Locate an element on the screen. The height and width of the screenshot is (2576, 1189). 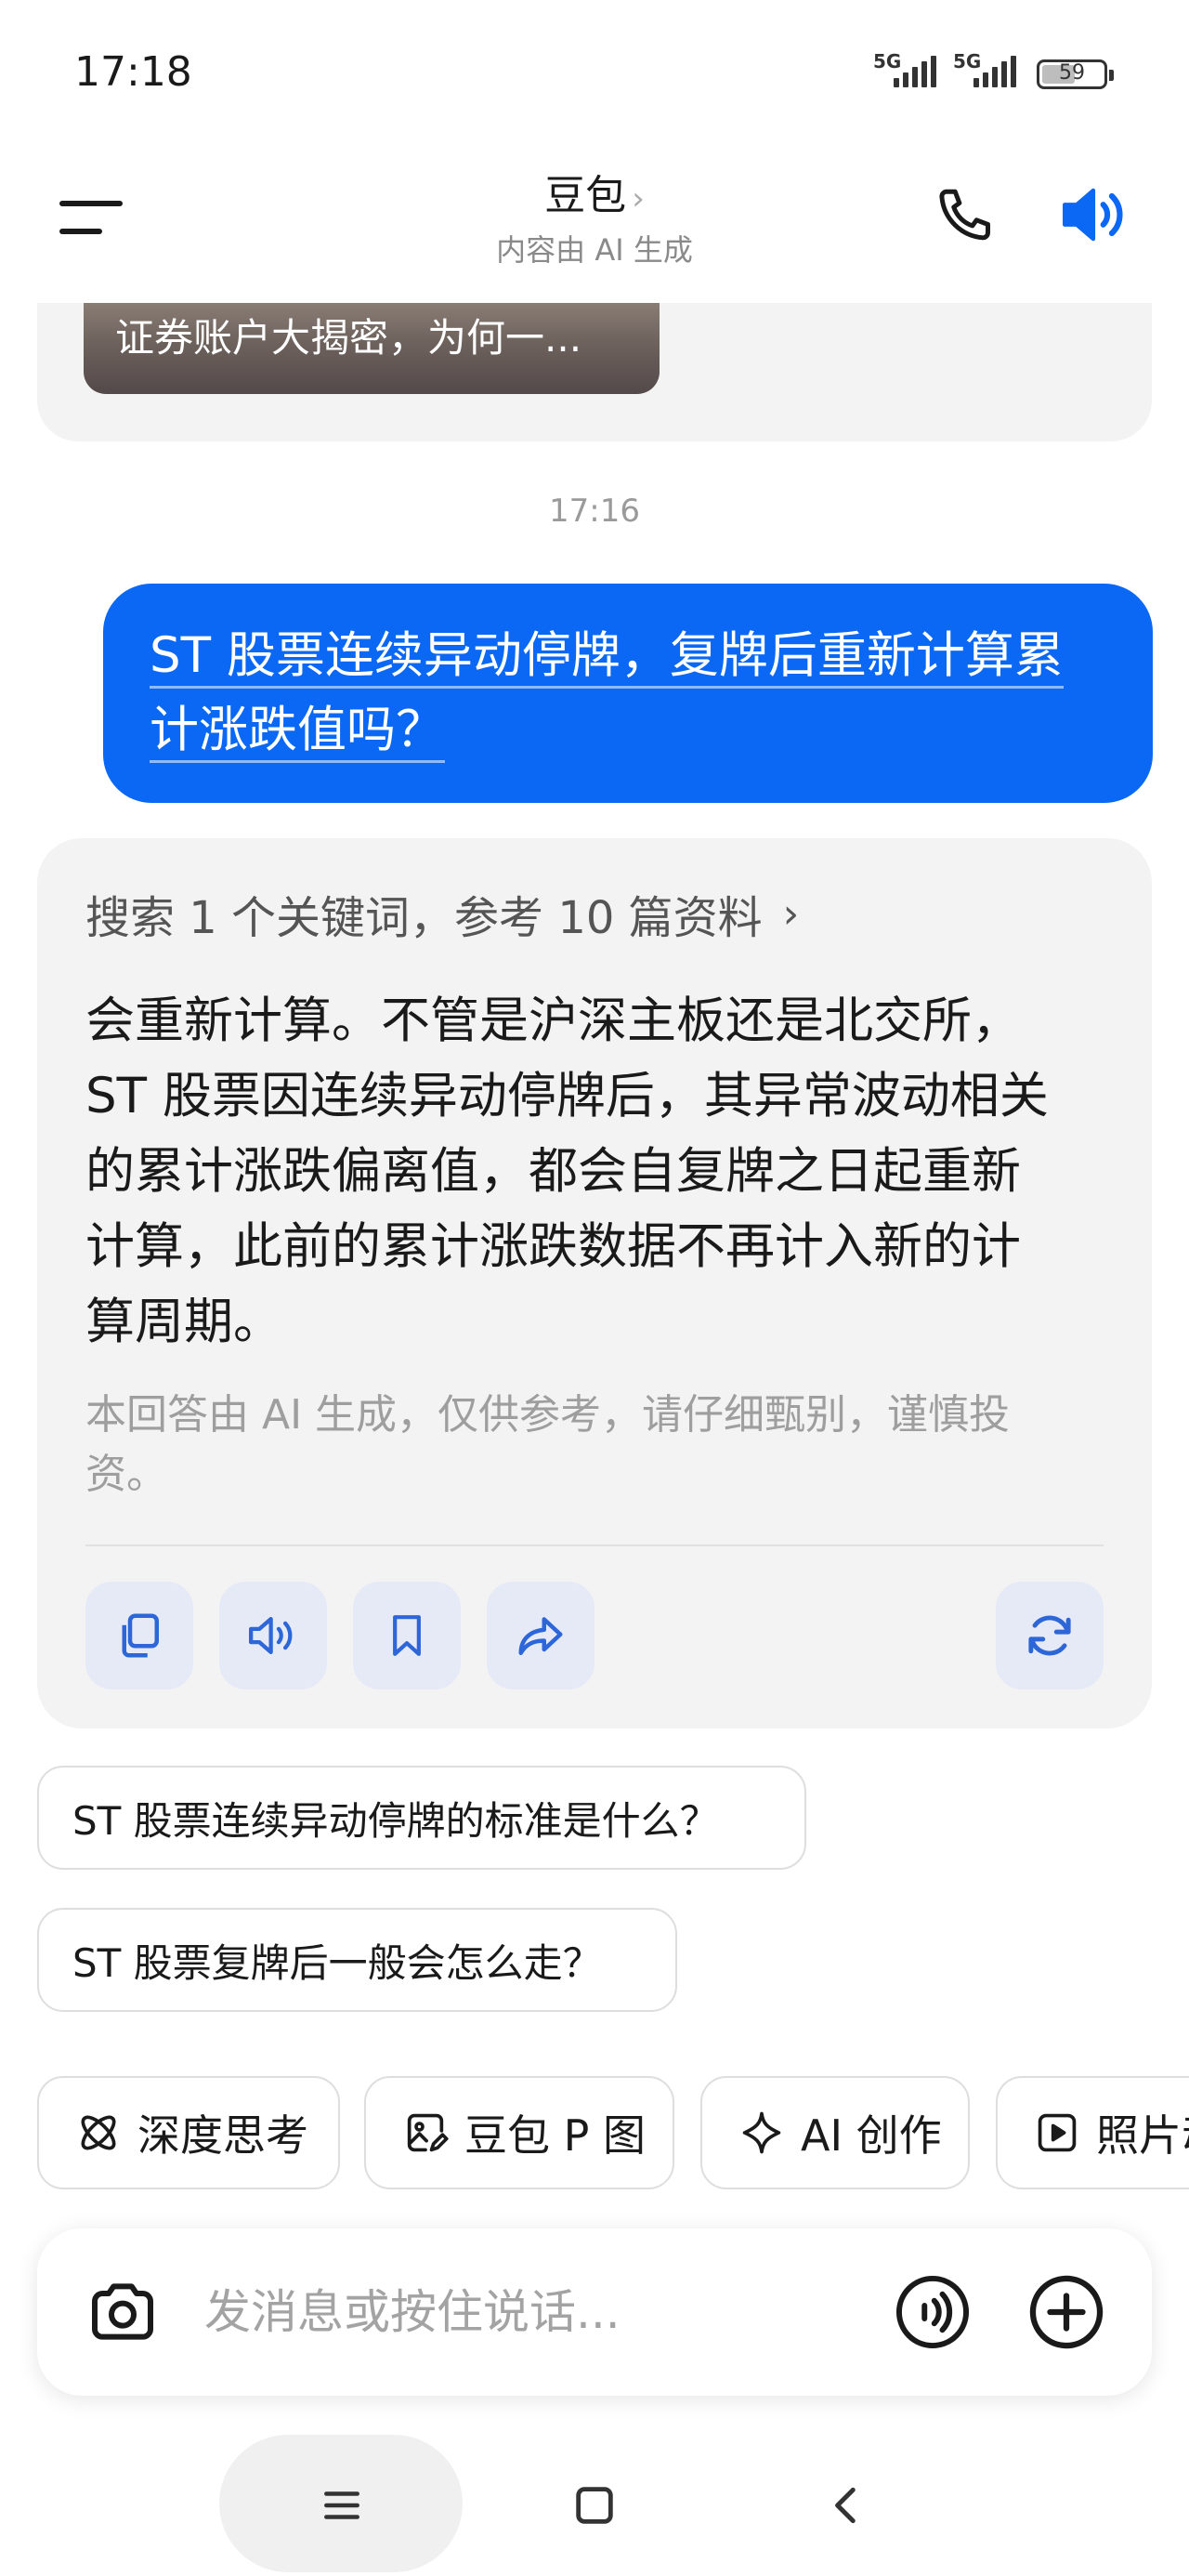
tool-deep-thinking: 深度思考 is located at coordinates (189, 2132).